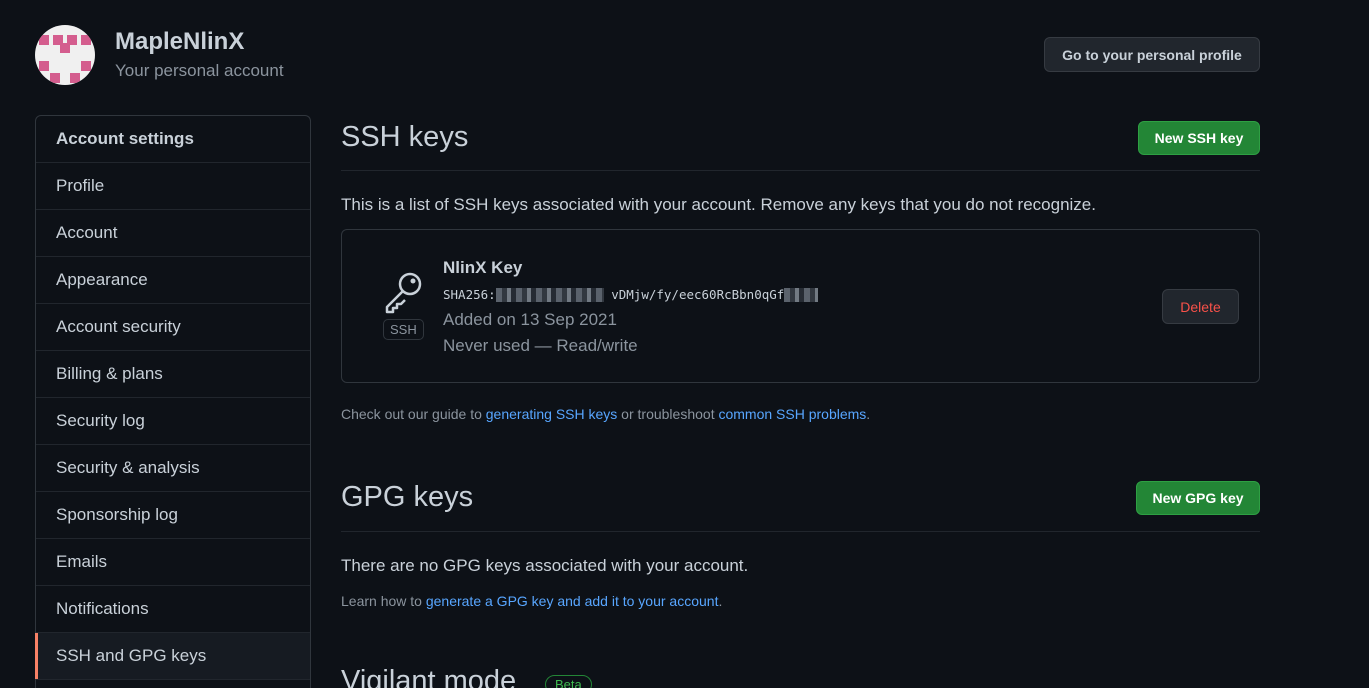 This screenshot has height=688, width=1369. Describe the element at coordinates (403, 293) in the screenshot. I see `key-icon` at that location.